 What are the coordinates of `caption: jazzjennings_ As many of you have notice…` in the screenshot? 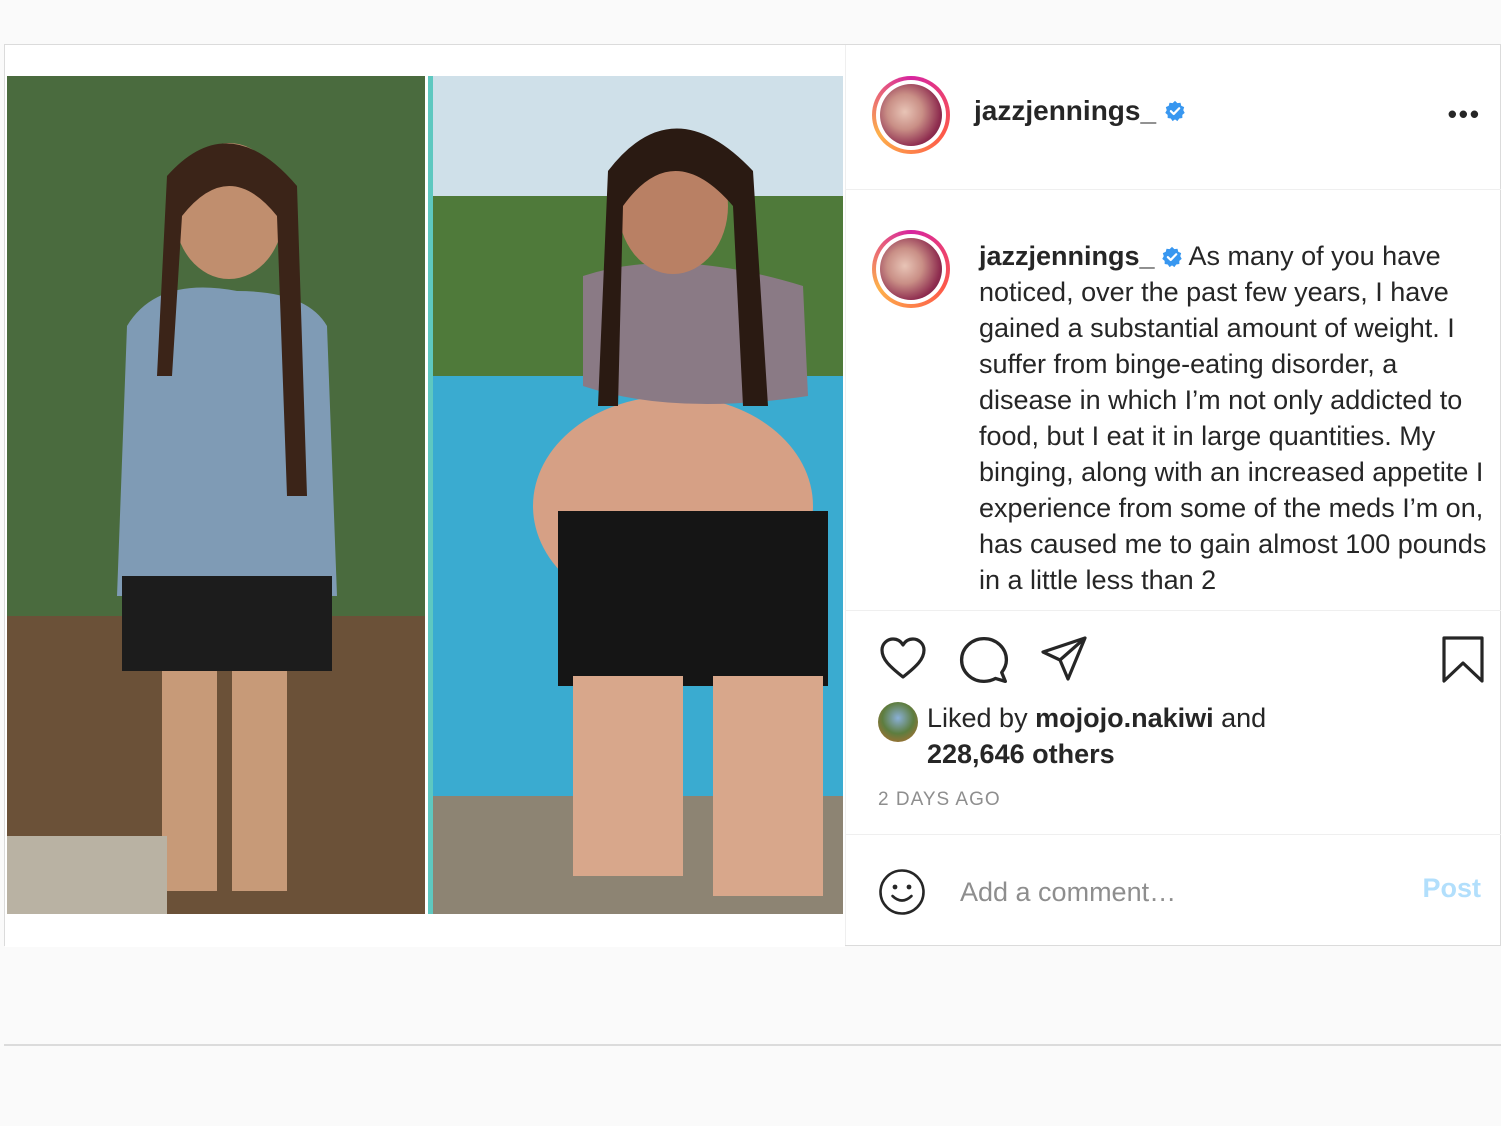 It's located at (1236, 418).